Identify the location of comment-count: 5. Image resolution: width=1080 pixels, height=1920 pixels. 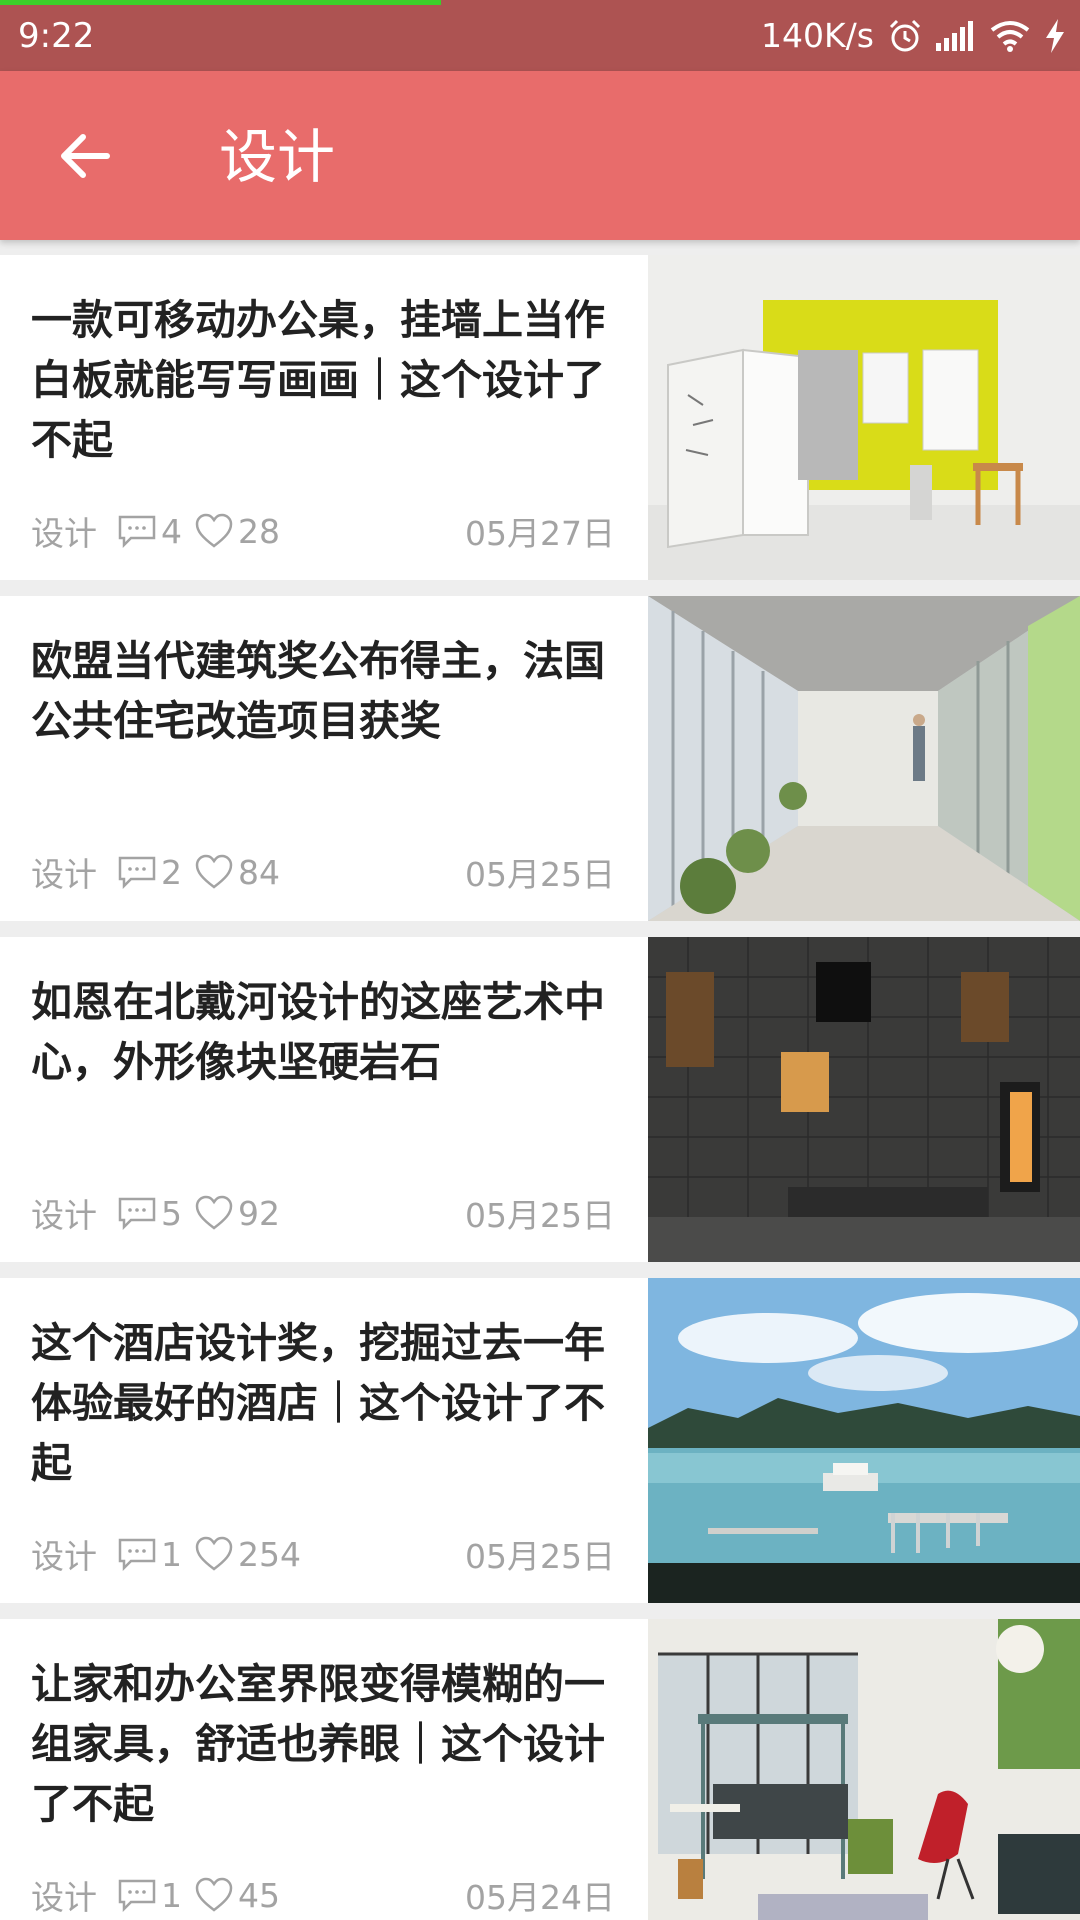
(171, 1213).